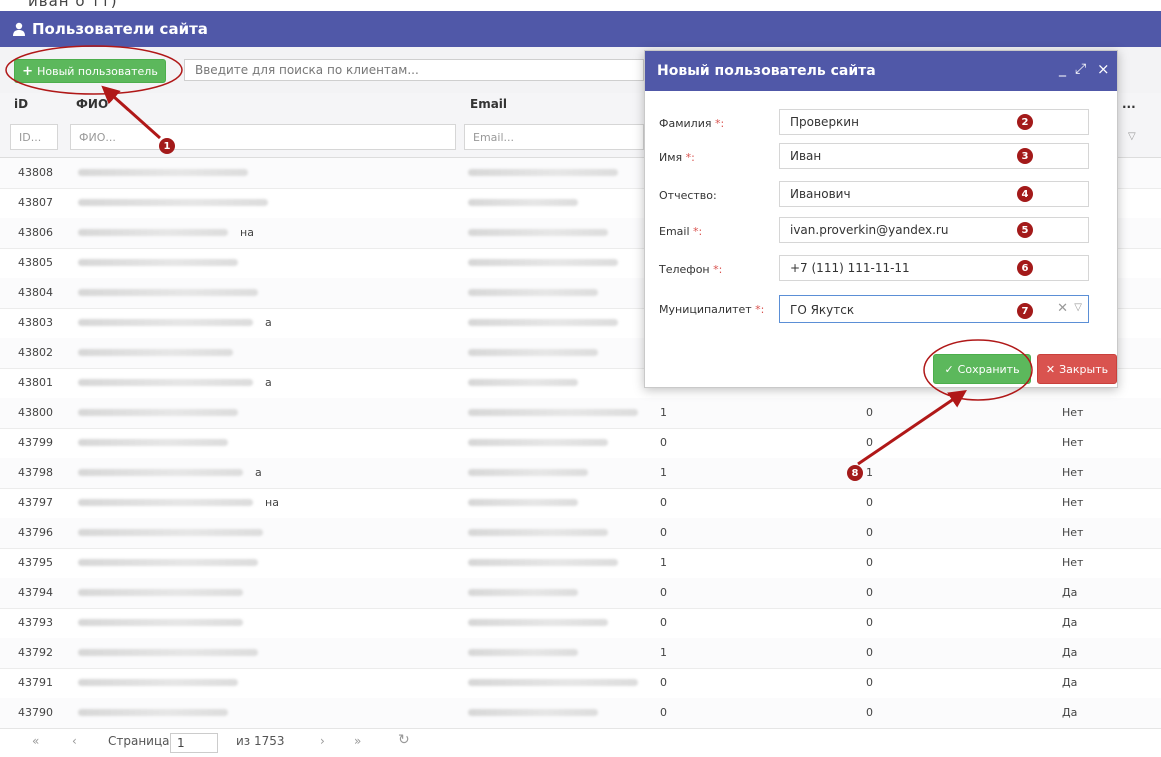 The height and width of the screenshot is (757, 1161). Describe the element at coordinates (74, 741) in the screenshot. I see `prev-page-button: ‹` at that location.